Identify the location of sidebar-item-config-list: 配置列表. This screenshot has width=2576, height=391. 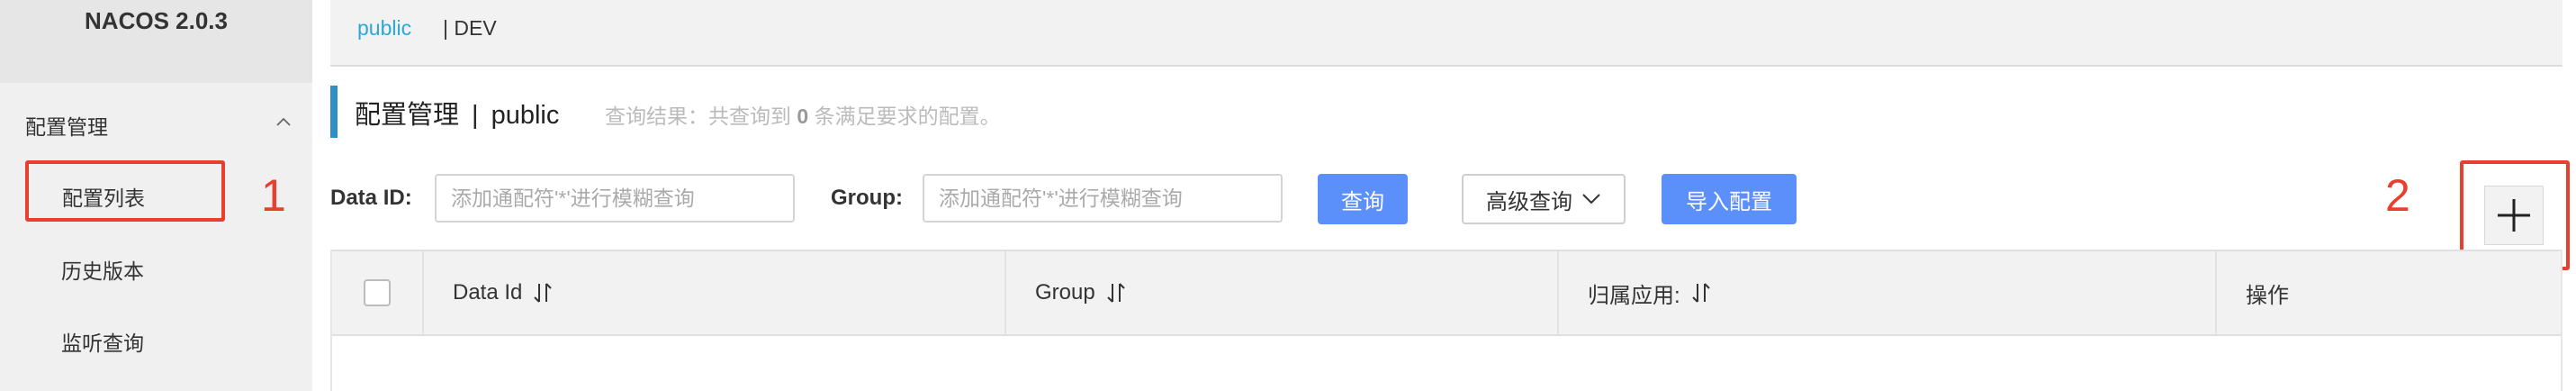
(125, 191).